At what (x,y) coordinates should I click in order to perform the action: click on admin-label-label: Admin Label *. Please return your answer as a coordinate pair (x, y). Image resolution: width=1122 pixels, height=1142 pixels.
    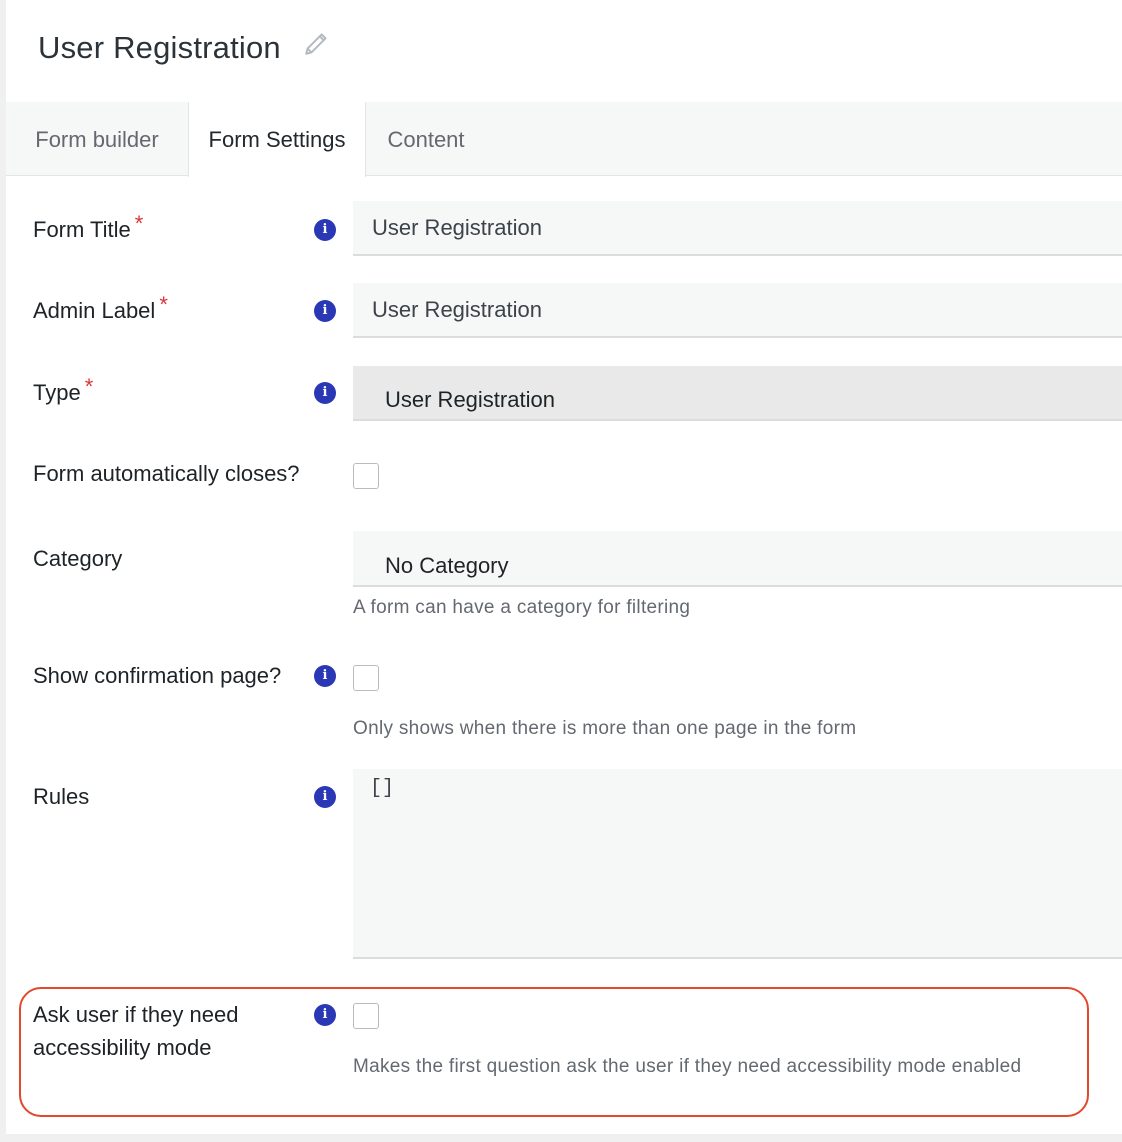
    Looking at the image, I should click on (100, 309).